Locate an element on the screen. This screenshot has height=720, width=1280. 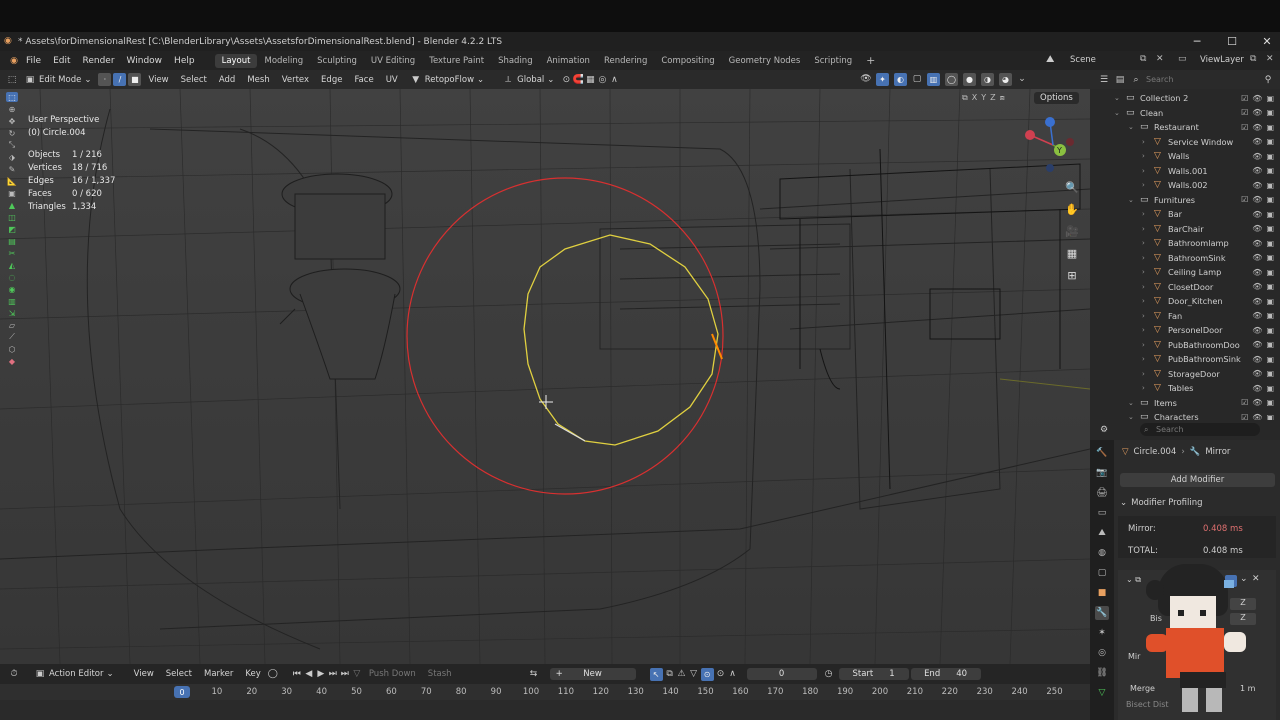
header-menu-select: Select is located at coordinates (194, 80).